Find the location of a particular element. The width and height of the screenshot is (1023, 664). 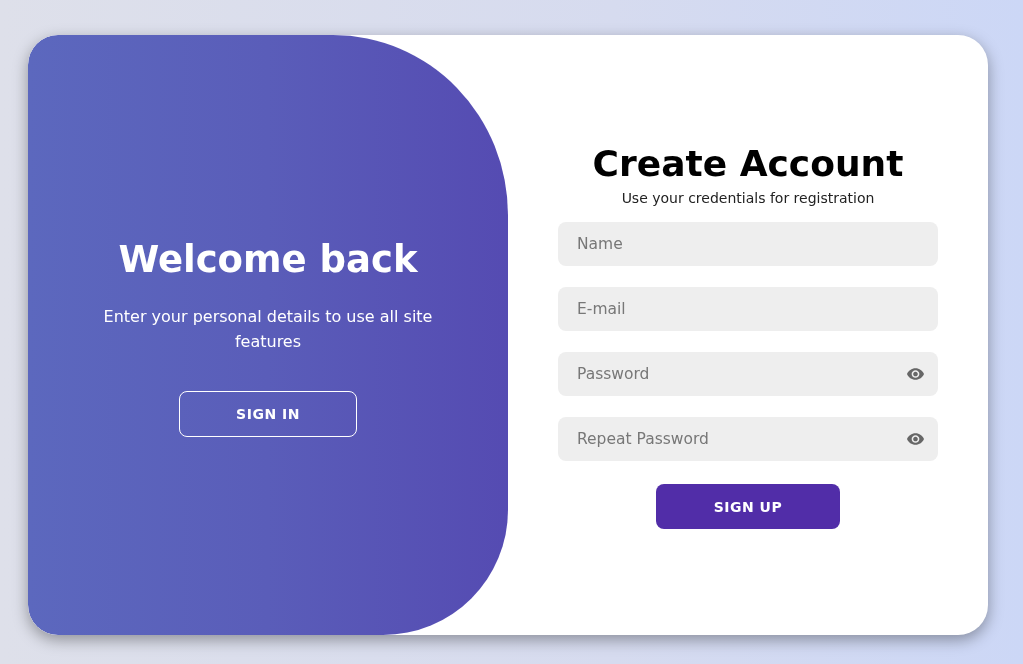

password-field: Repeat Password is located at coordinates (748, 439).